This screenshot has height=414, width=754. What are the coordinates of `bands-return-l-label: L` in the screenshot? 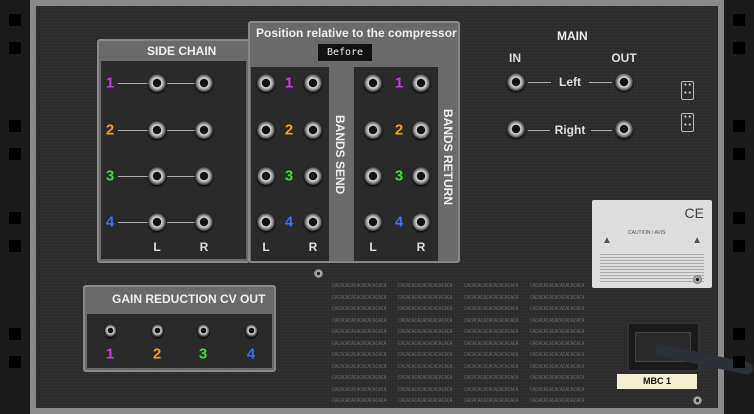 It's located at (373, 247).